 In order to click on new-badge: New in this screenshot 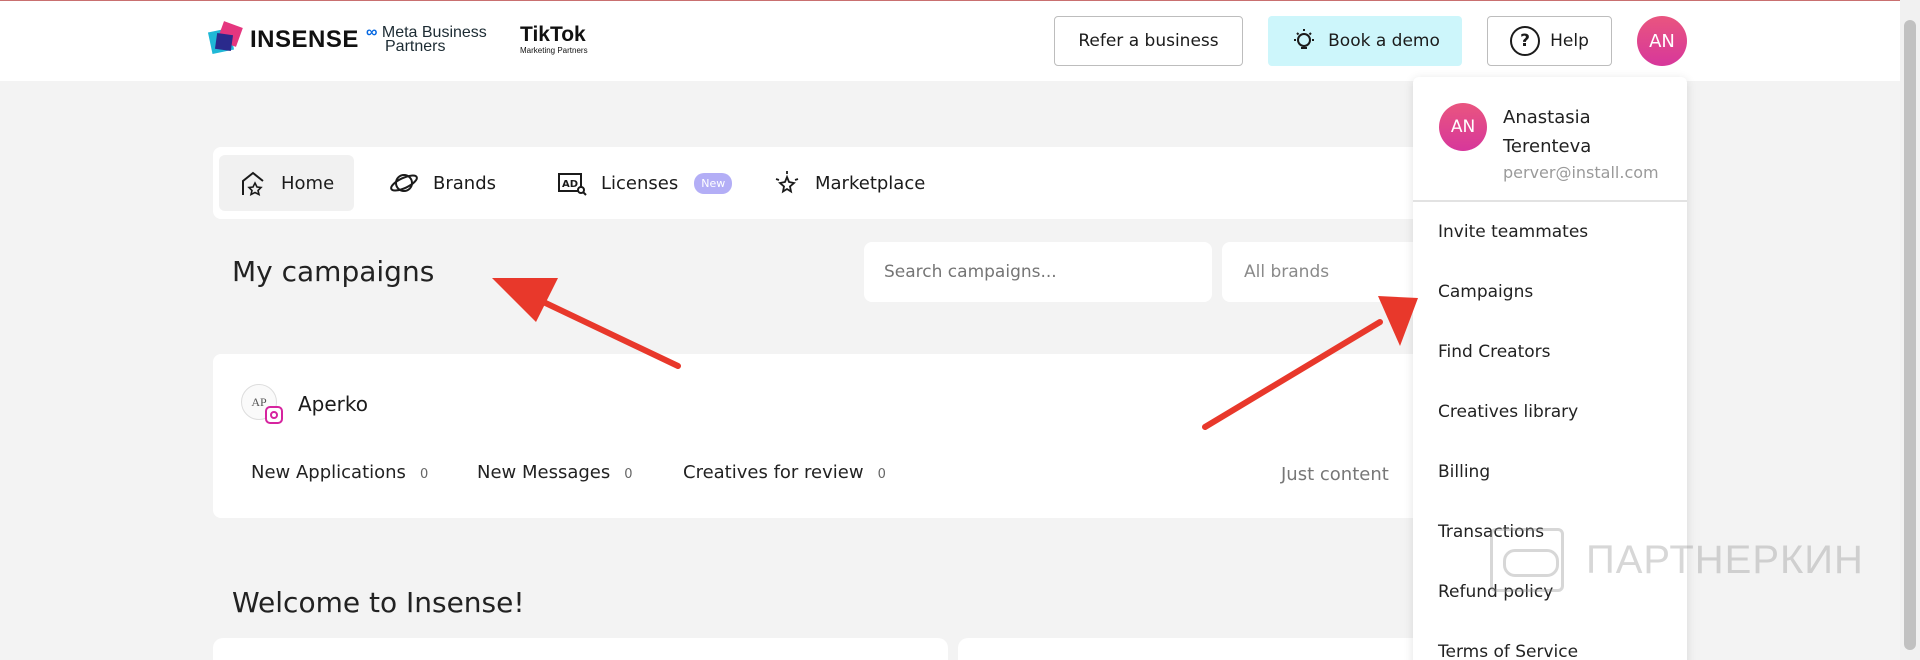, I will do `click(713, 183)`.